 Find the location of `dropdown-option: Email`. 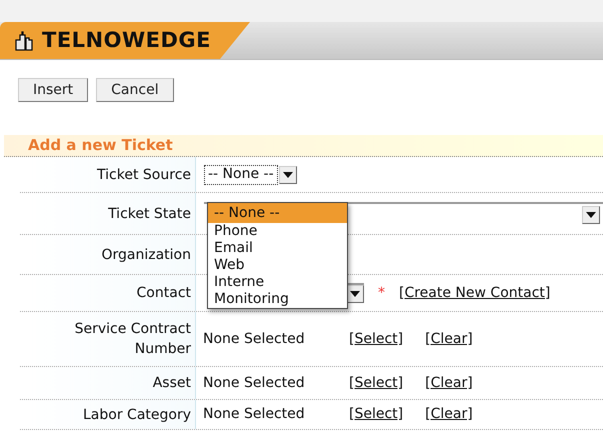

dropdown-option: Email is located at coordinates (277, 248).